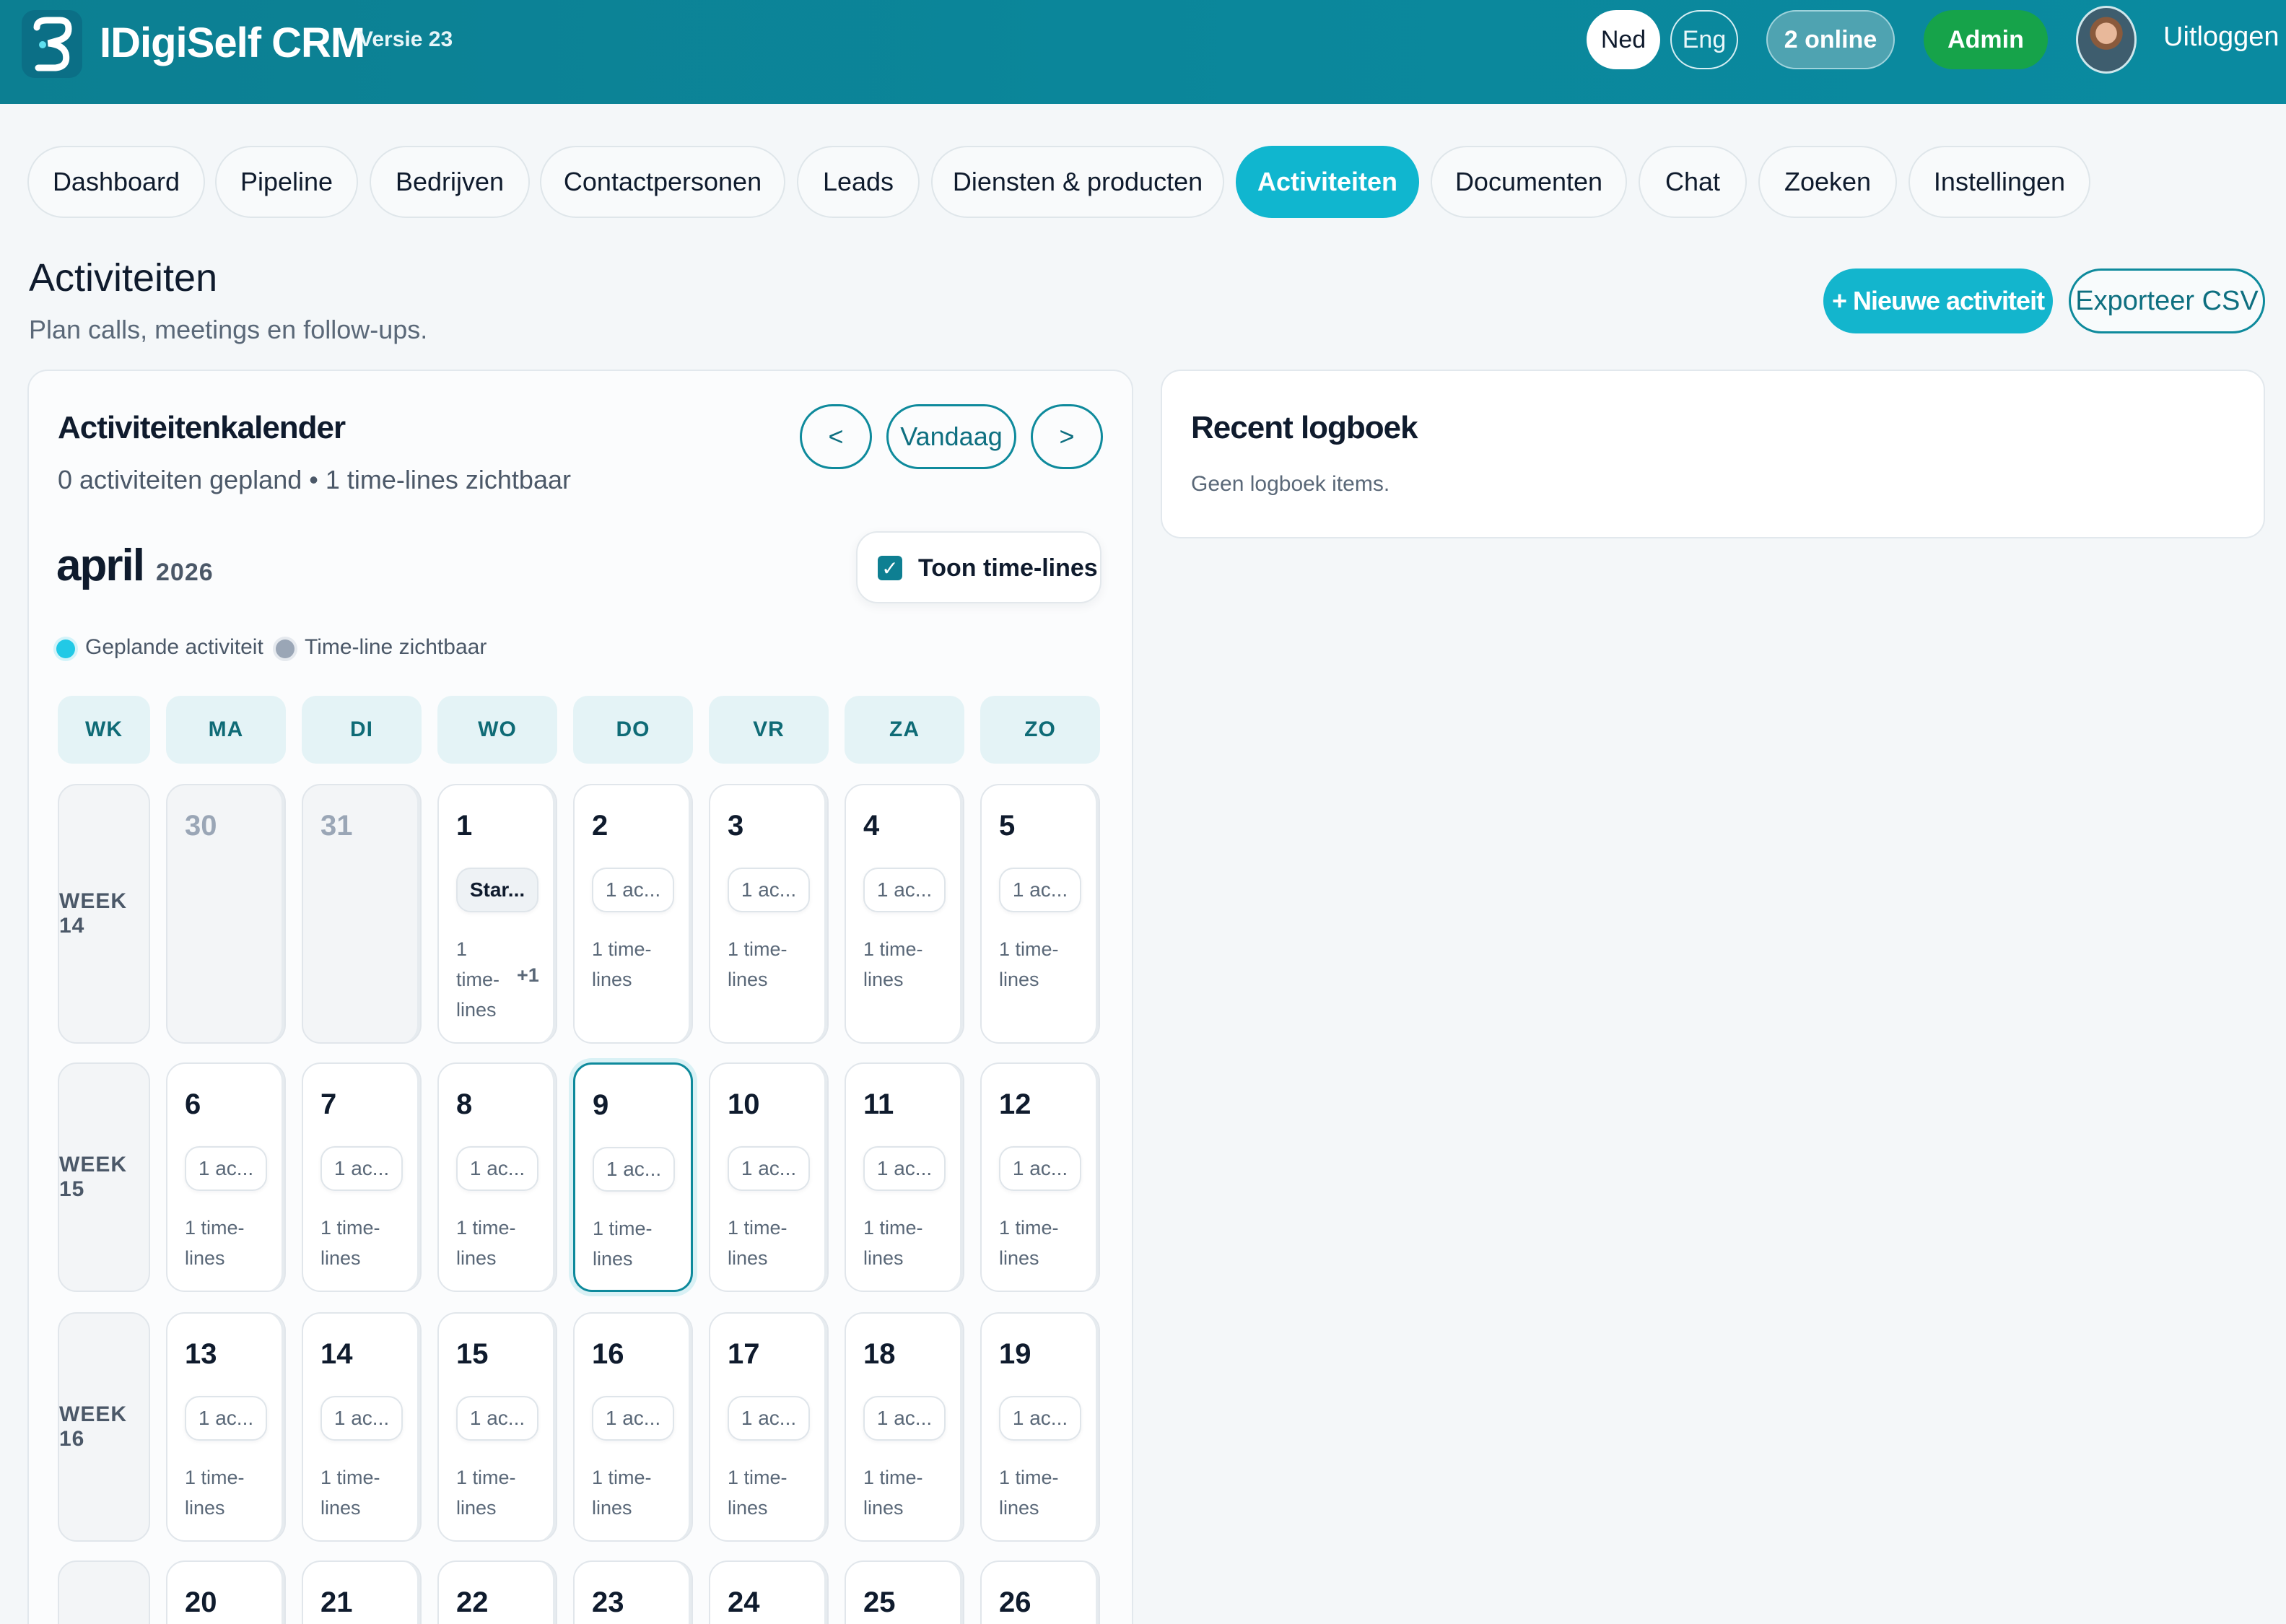  Describe the element at coordinates (904, 730) in the screenshot. I see `column-header-za: ZA` at that location.